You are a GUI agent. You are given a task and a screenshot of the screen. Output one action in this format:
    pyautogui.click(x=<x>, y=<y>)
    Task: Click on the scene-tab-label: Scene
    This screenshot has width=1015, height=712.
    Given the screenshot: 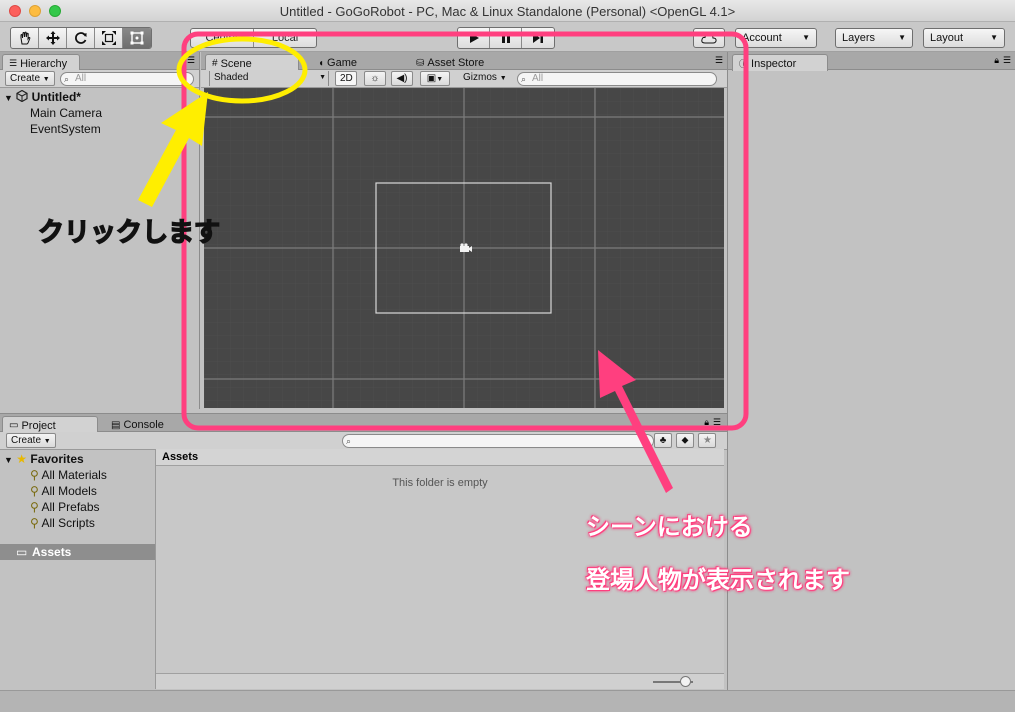 What is the action you would take?
    pyautogui.click(x=236, y=63)
    